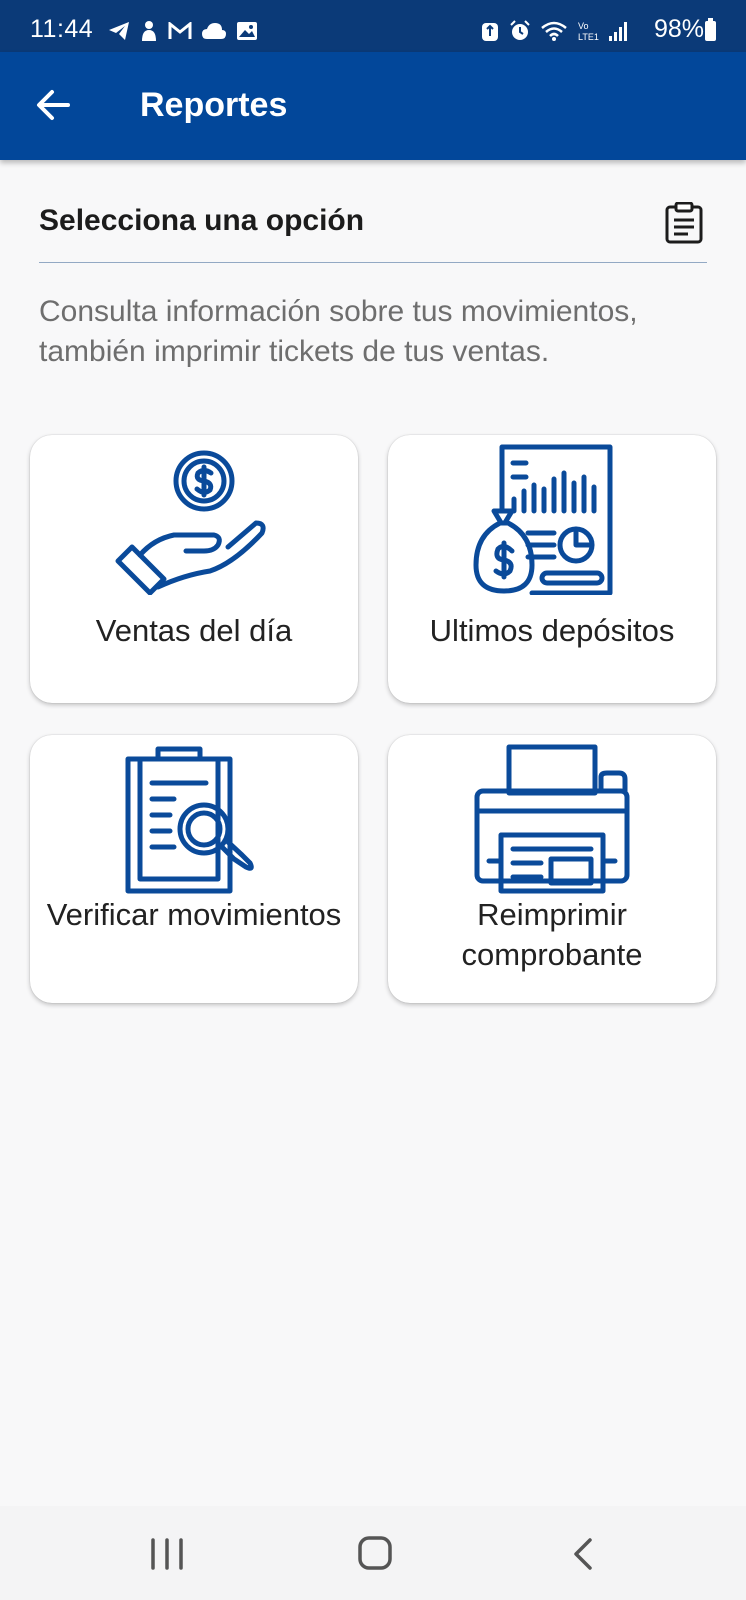 This screenshot has height=1600, width=746. I want to click on page-title: Reportes, so click(214, 105).